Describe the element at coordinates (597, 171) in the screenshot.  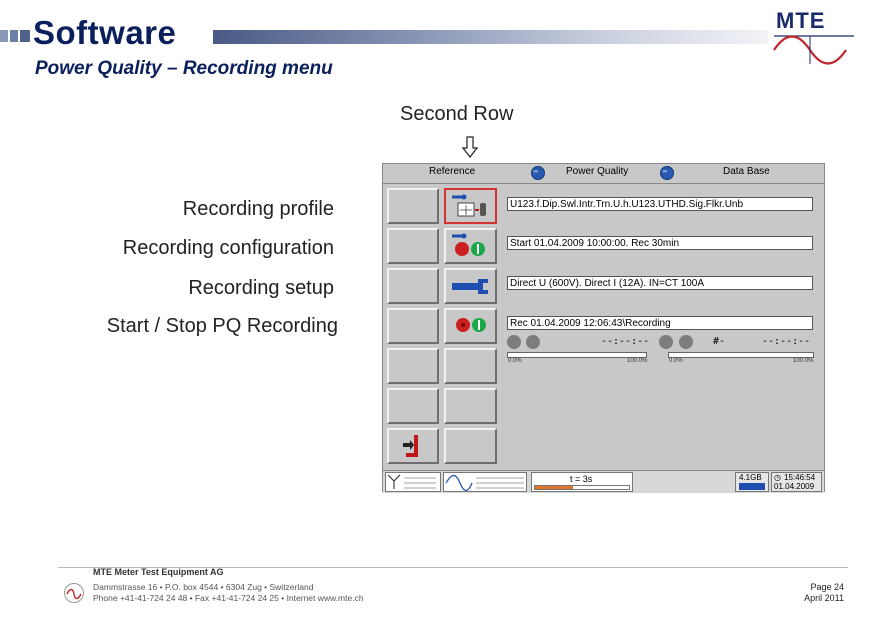
I see `tab-power-quality: Power Quality` at that location.